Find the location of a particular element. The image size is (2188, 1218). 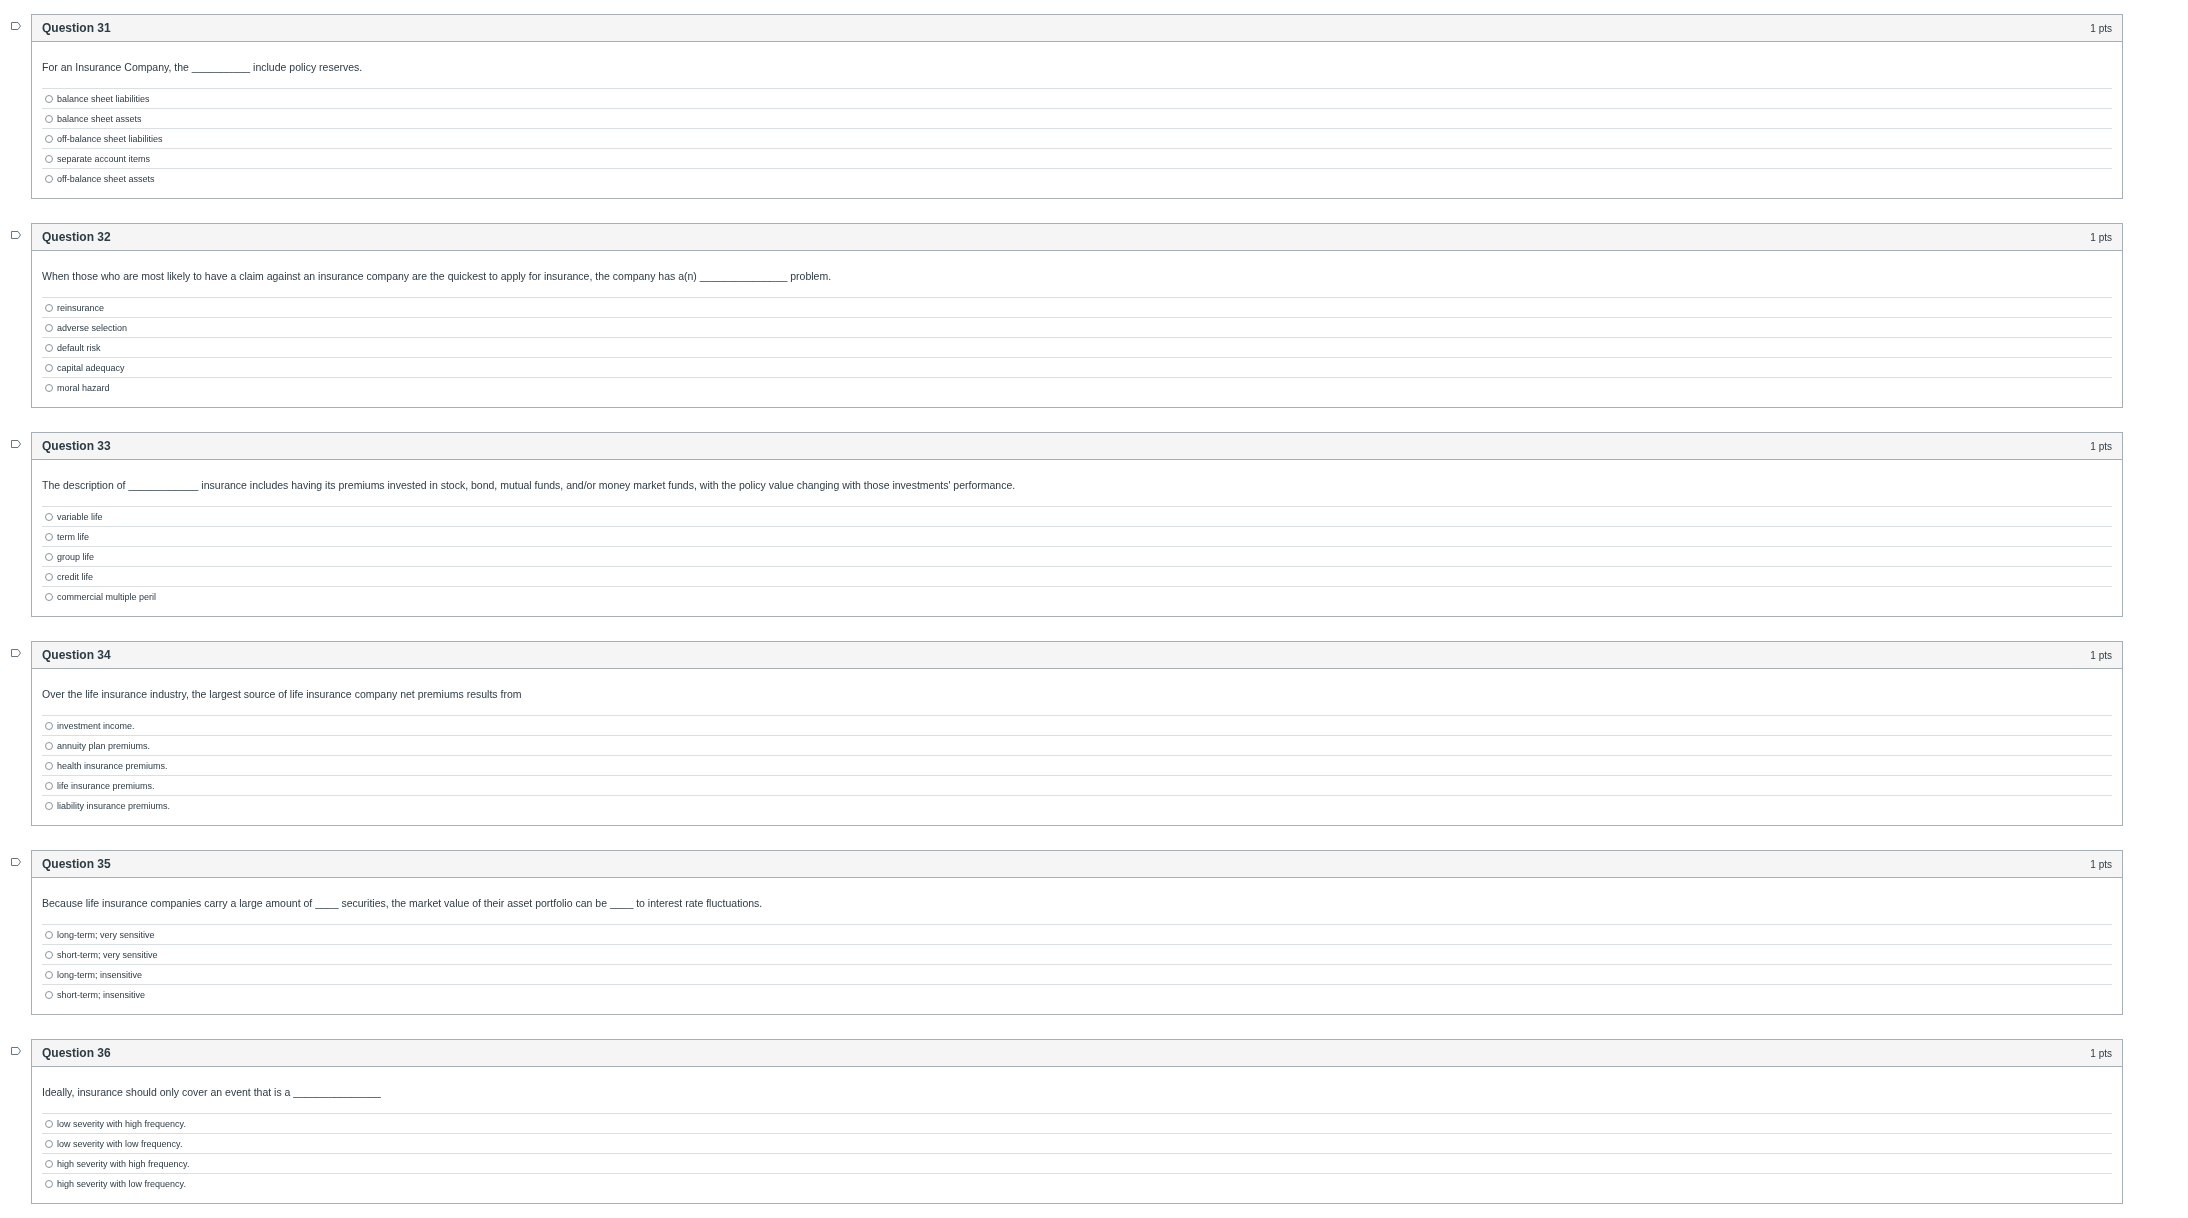

question-text: Over the life insurance industry, the largest source of life insurance company net premiums results from is located at coordinates (282, 694).